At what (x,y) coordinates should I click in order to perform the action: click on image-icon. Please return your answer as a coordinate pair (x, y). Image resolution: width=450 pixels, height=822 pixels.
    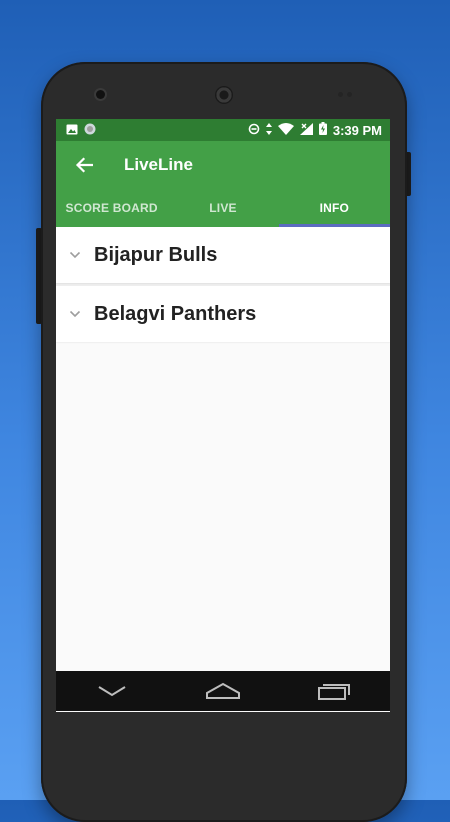
    Looking at the image, I should click on (72, 130).